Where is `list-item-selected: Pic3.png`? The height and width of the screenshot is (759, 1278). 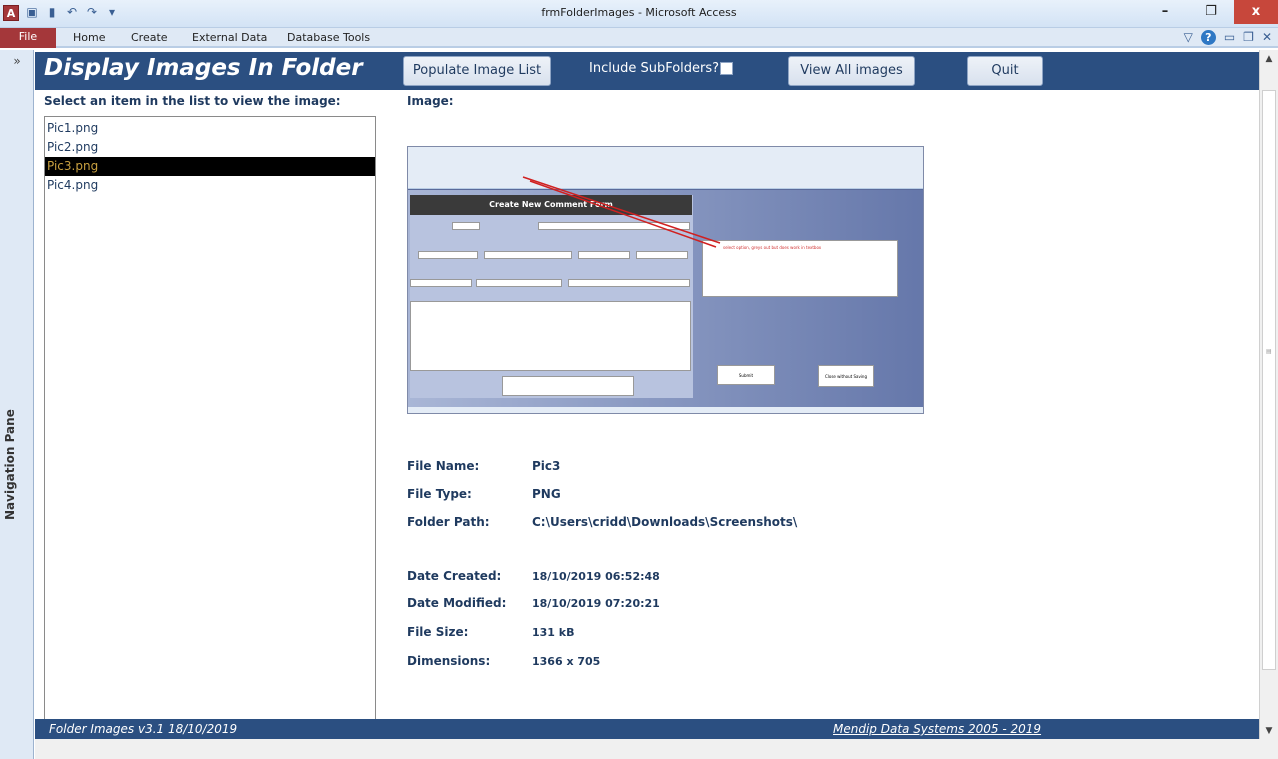 list-item-selected: Pic3.png is located at coordinates (210, 166).